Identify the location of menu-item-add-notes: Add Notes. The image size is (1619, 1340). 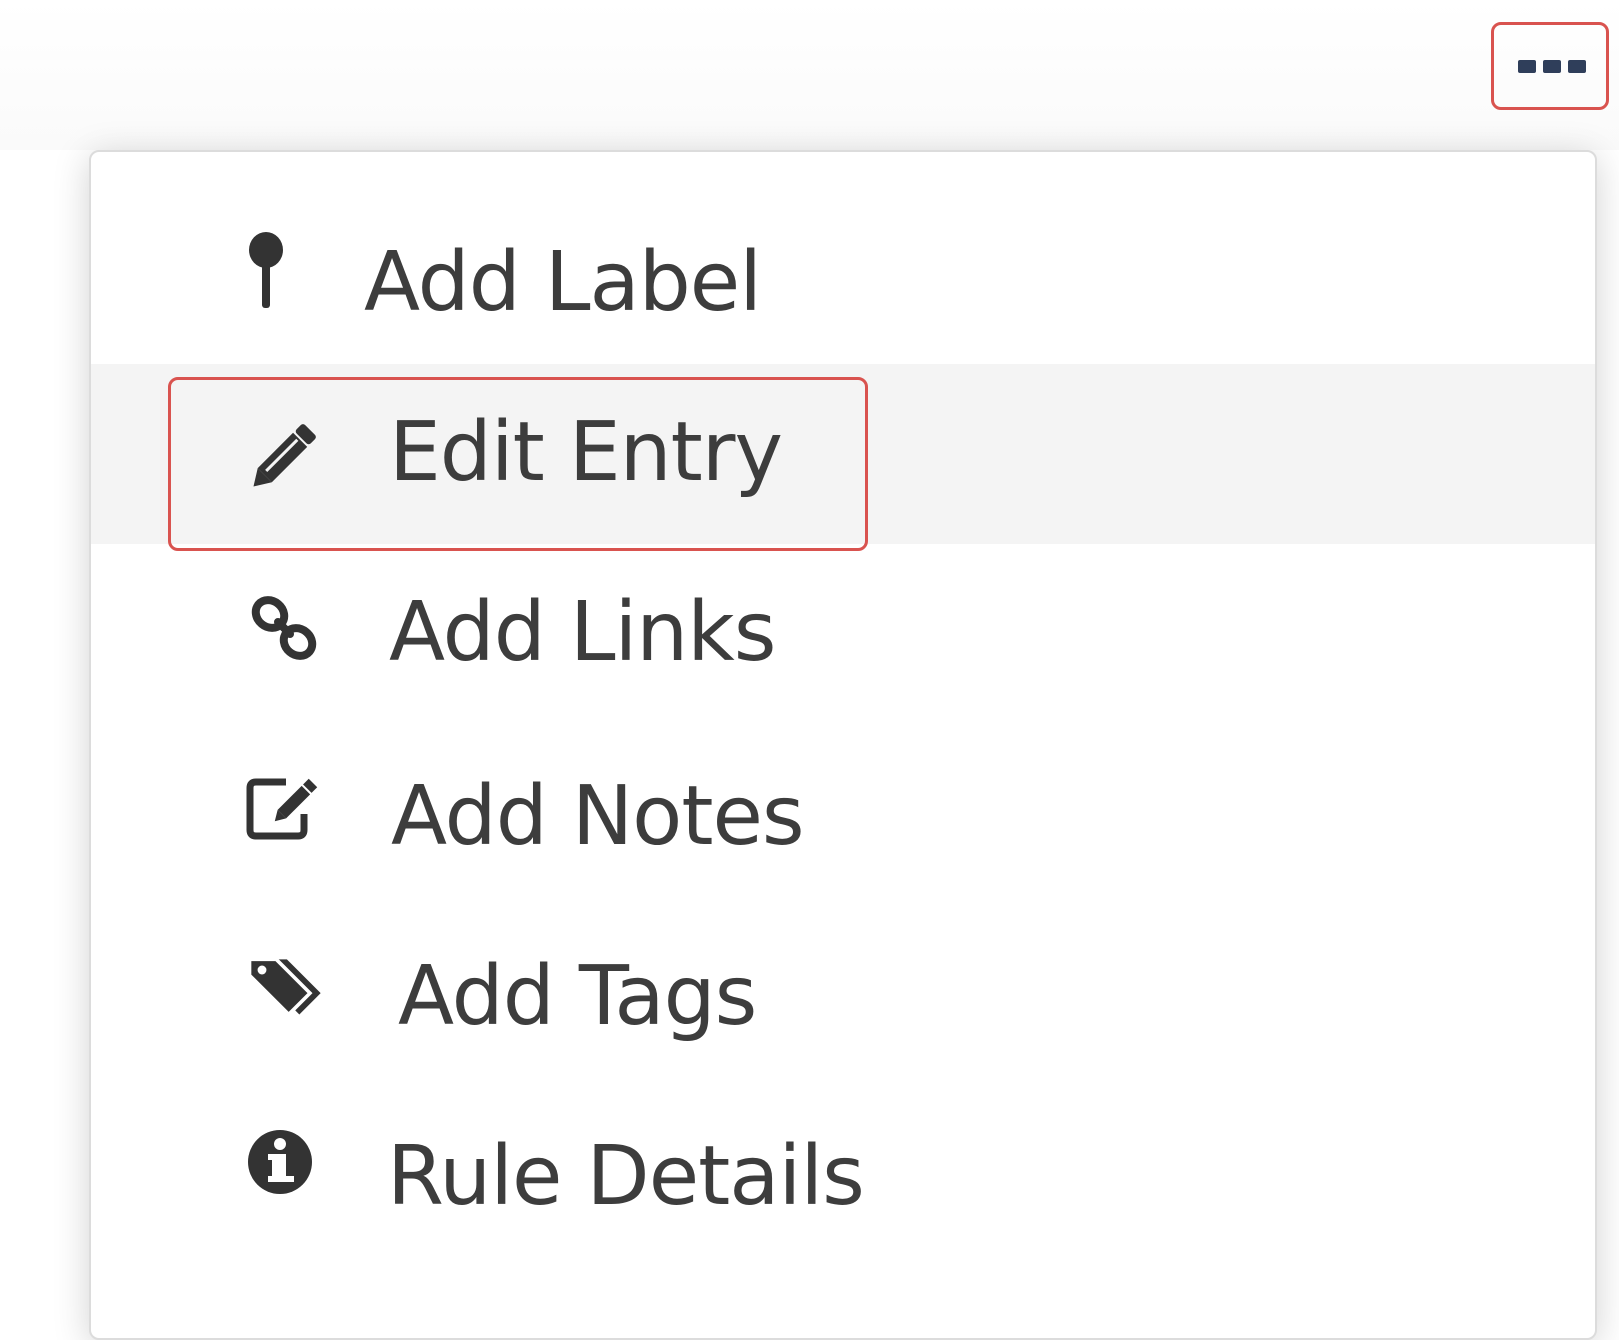
(843, 814).